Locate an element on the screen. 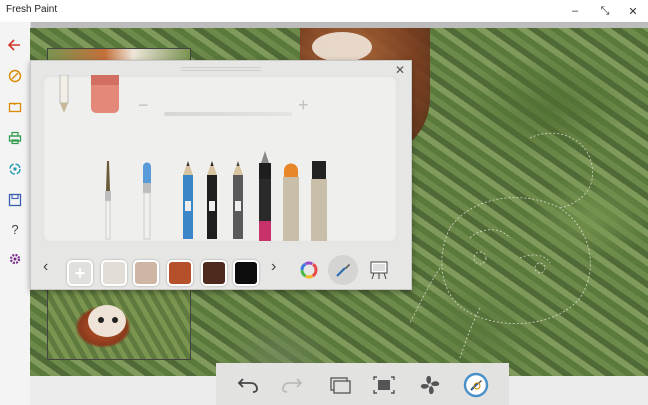  folder-icon is located at coordinates (15, 107).